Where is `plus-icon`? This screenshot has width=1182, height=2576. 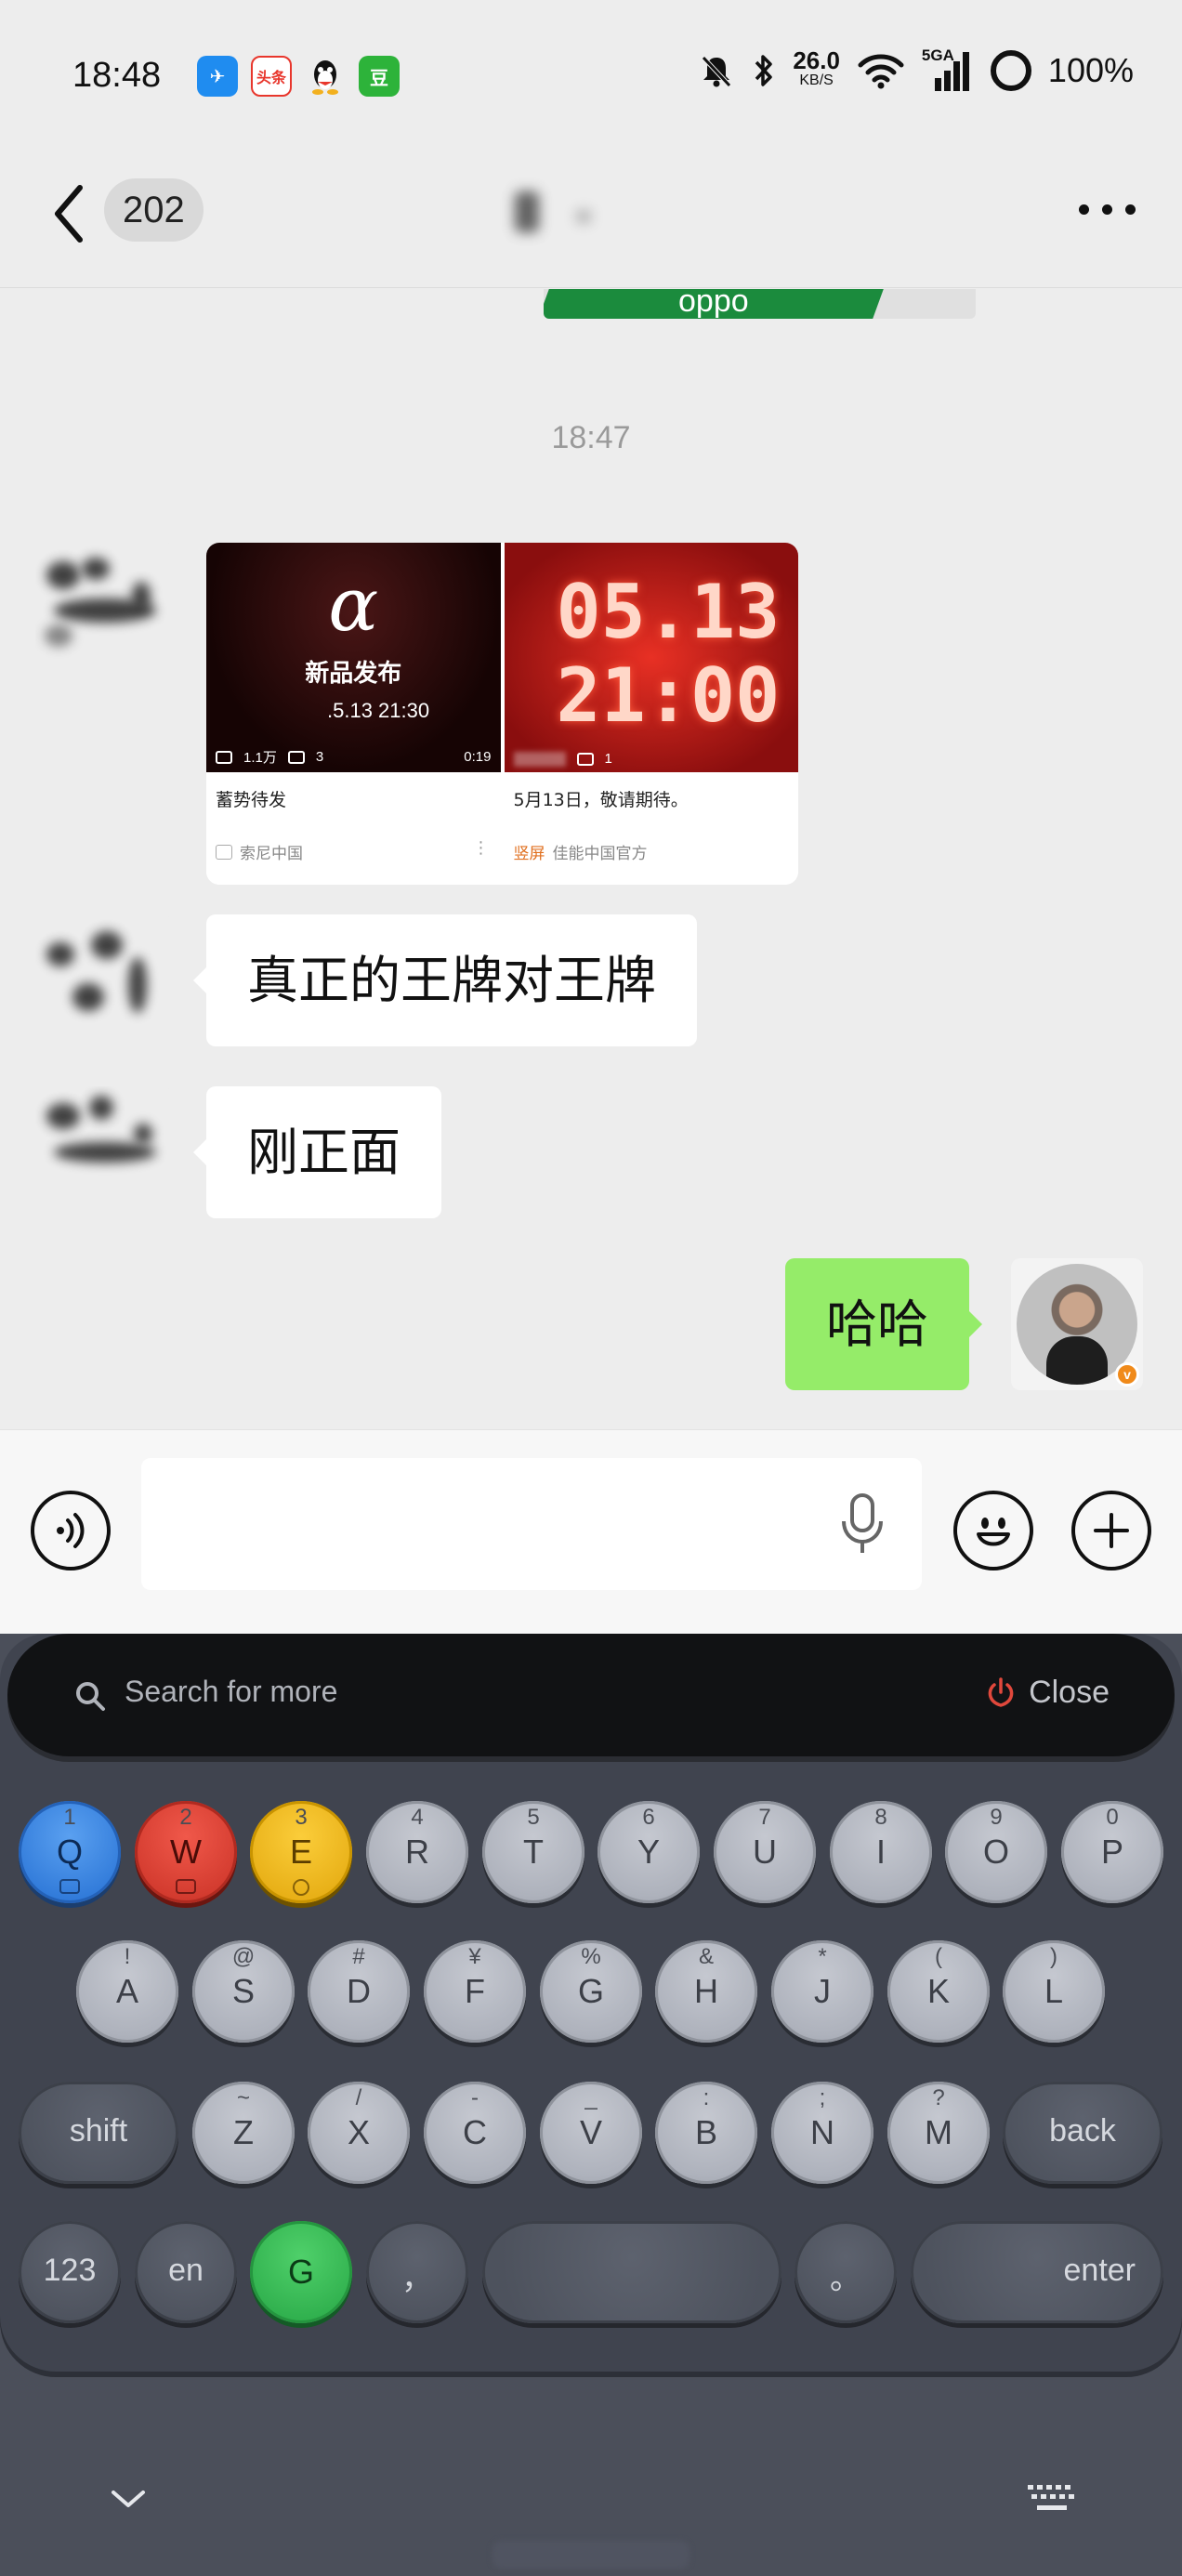 plus-icon is located at coordinates (1111, 1530).